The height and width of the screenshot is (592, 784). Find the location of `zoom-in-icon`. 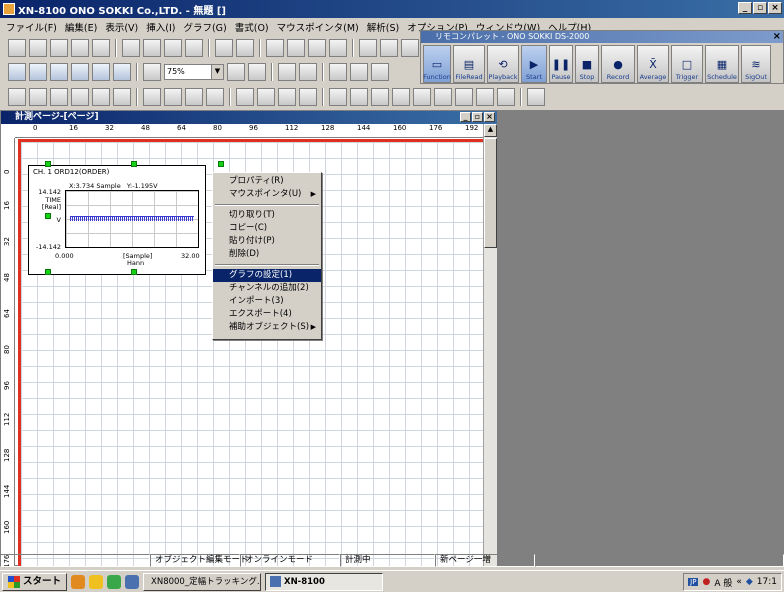

zoom-in-icon is located at coordinates (236, 72).